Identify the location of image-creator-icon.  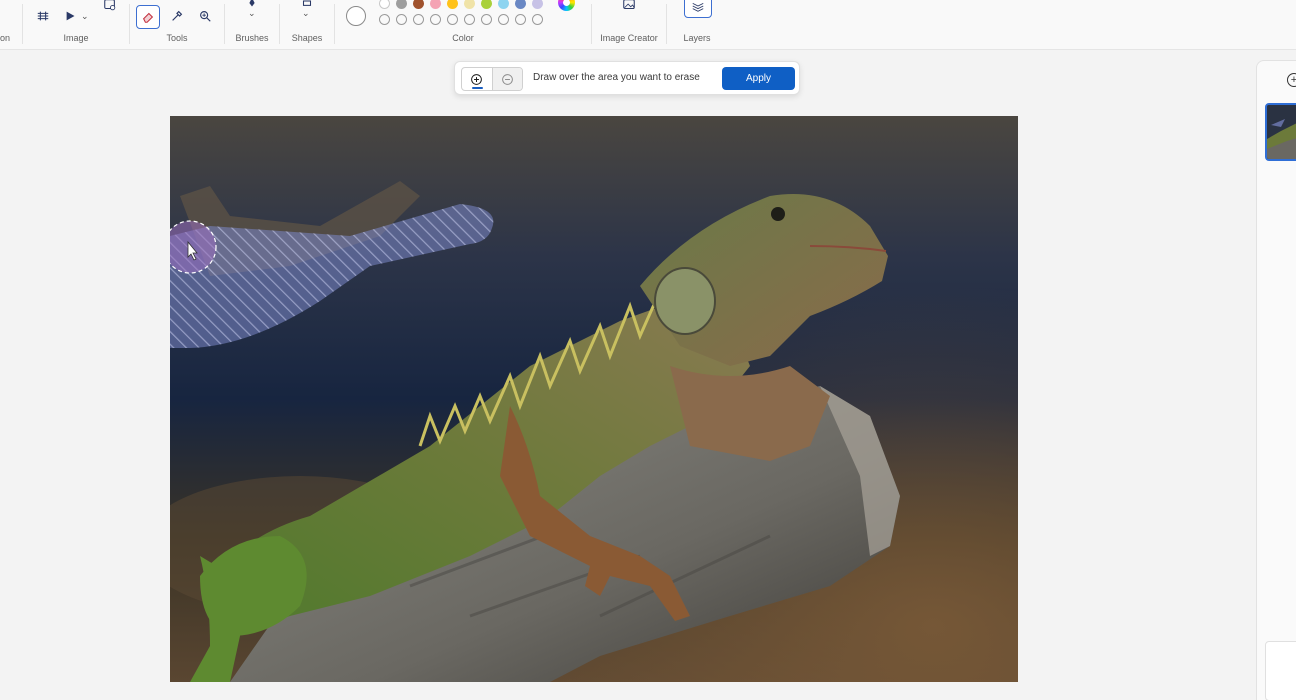
(629, 5).